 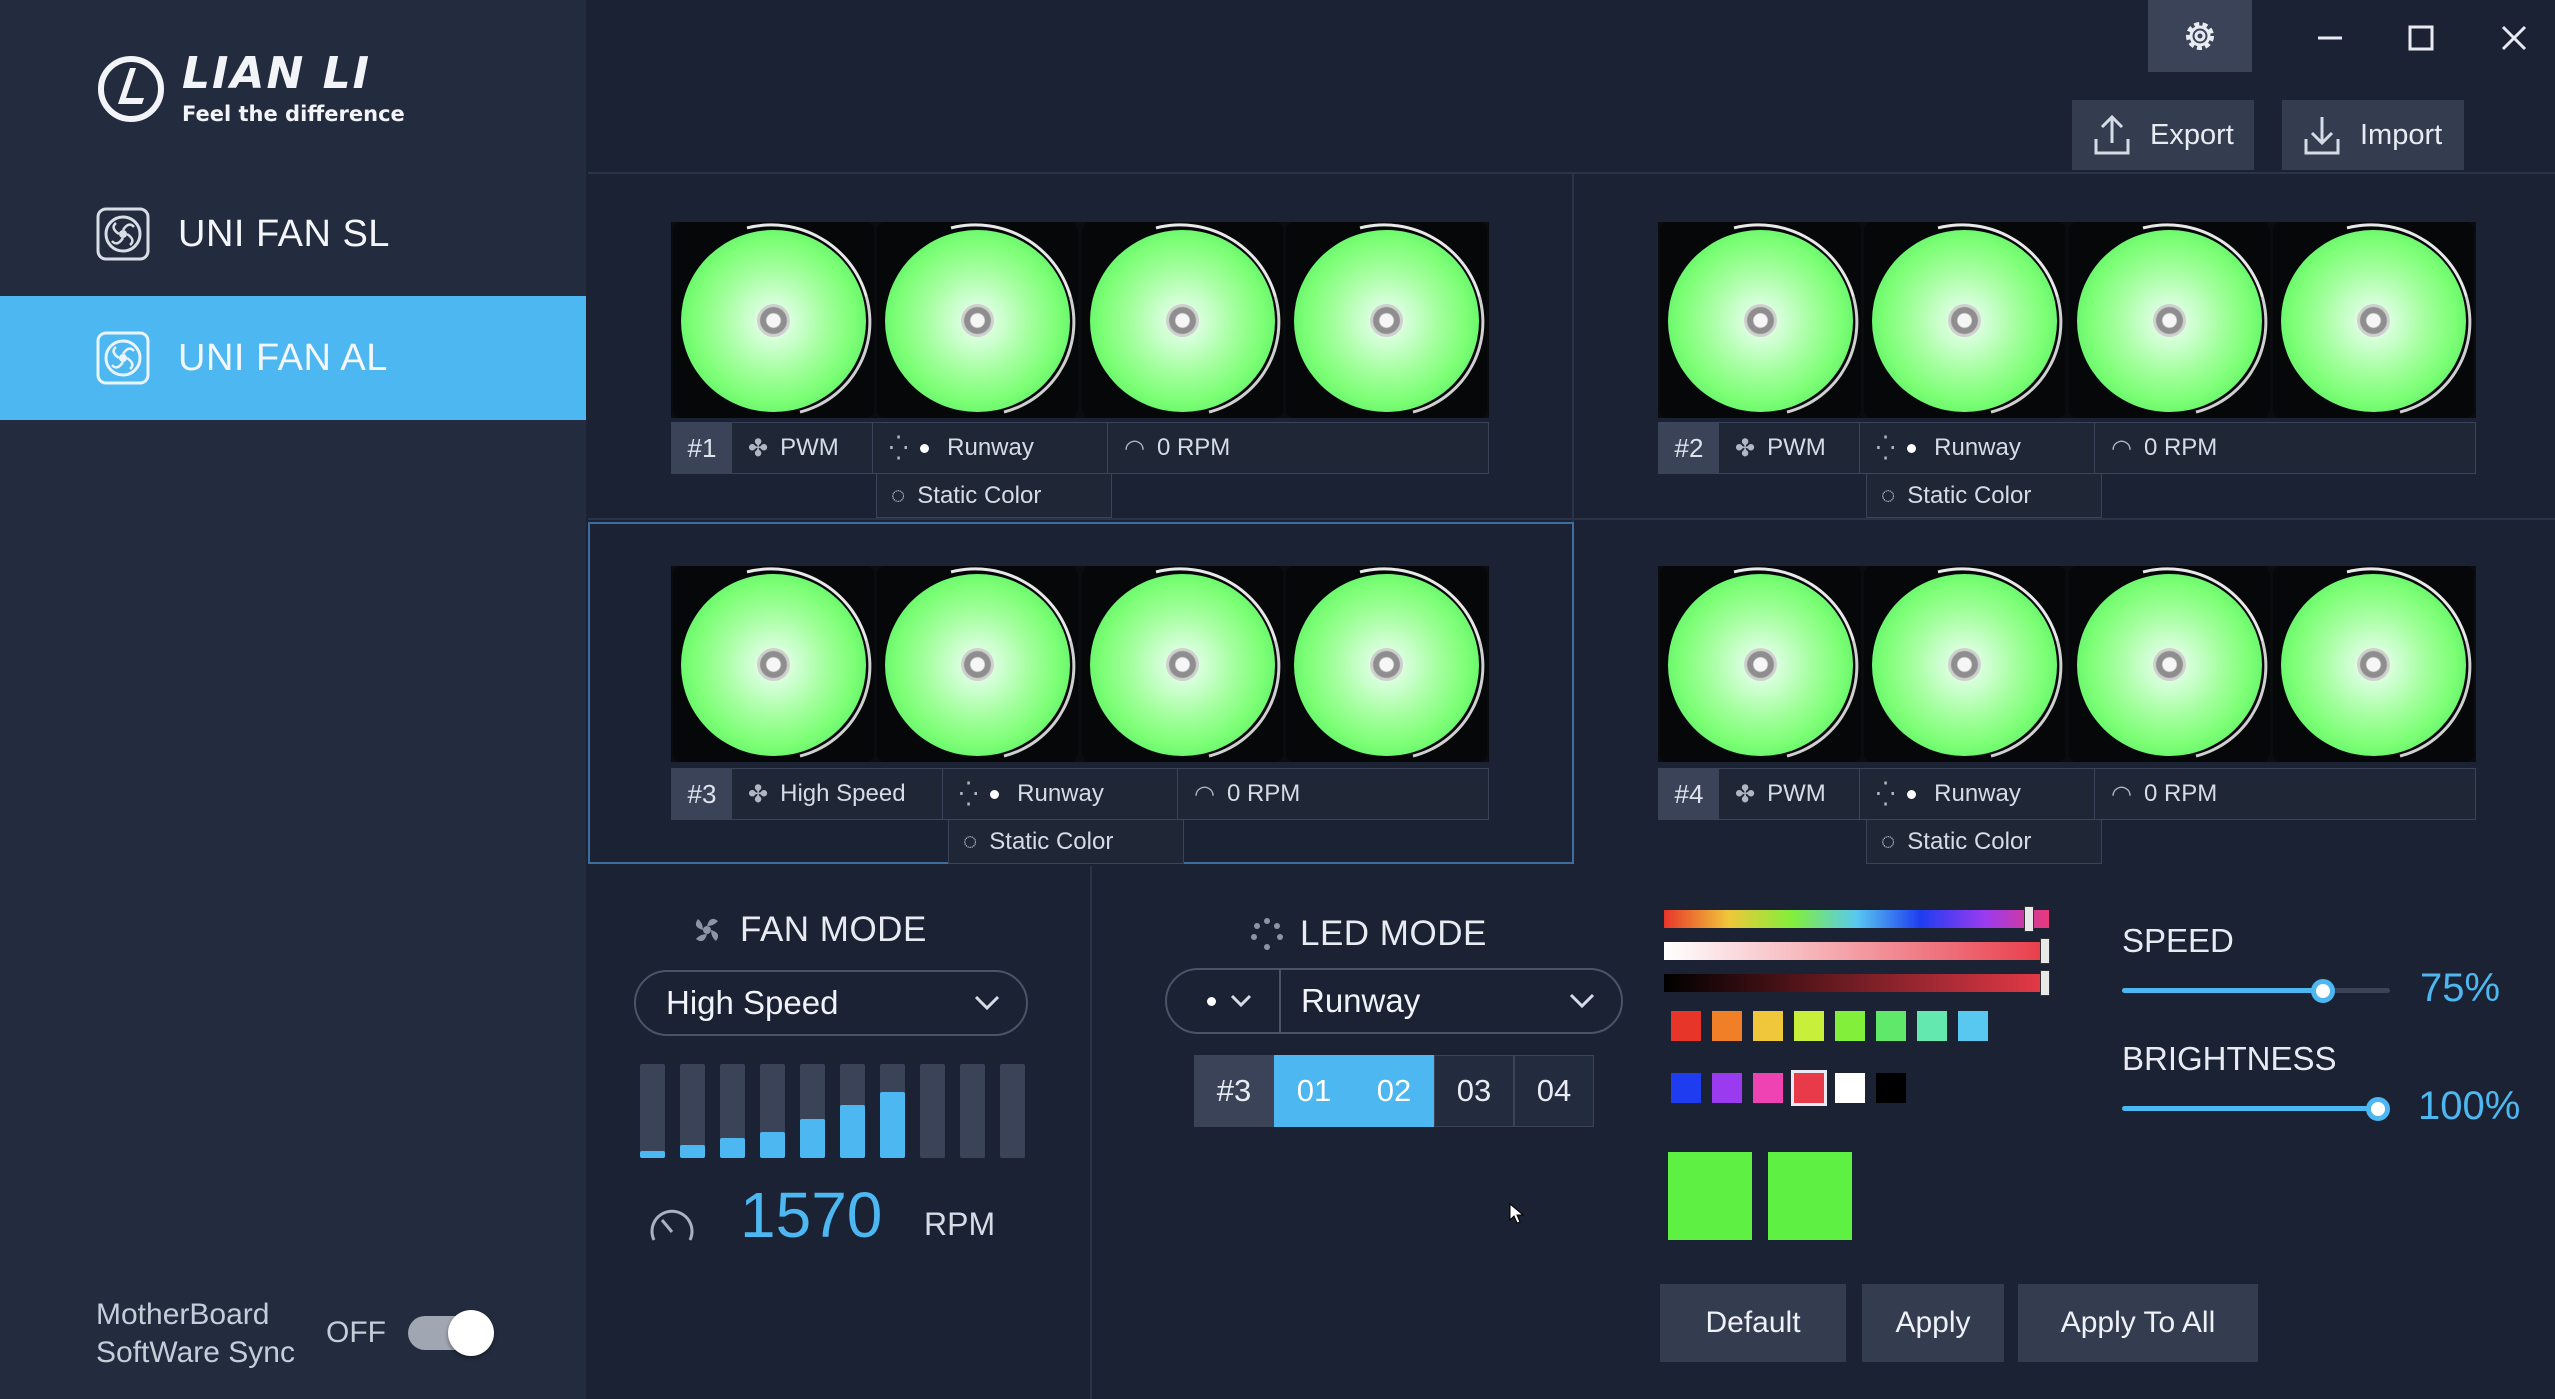 I want to click on maximize-icon, so click(x=2421, y=38).